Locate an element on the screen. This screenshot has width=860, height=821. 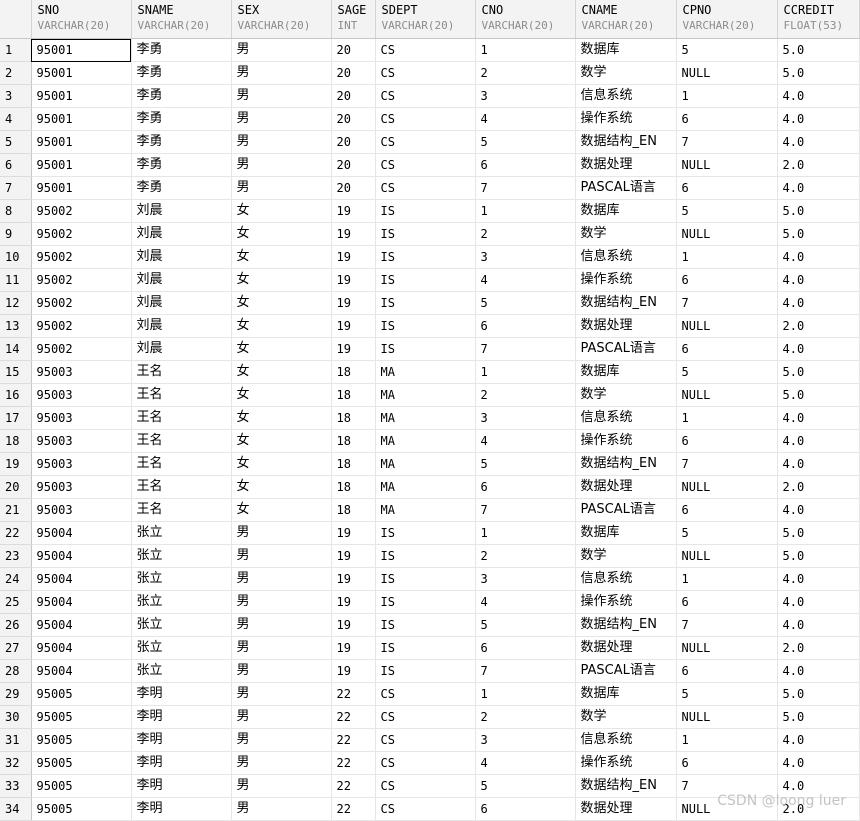
cell-cno: 4 is located at coordinates (525, 602).